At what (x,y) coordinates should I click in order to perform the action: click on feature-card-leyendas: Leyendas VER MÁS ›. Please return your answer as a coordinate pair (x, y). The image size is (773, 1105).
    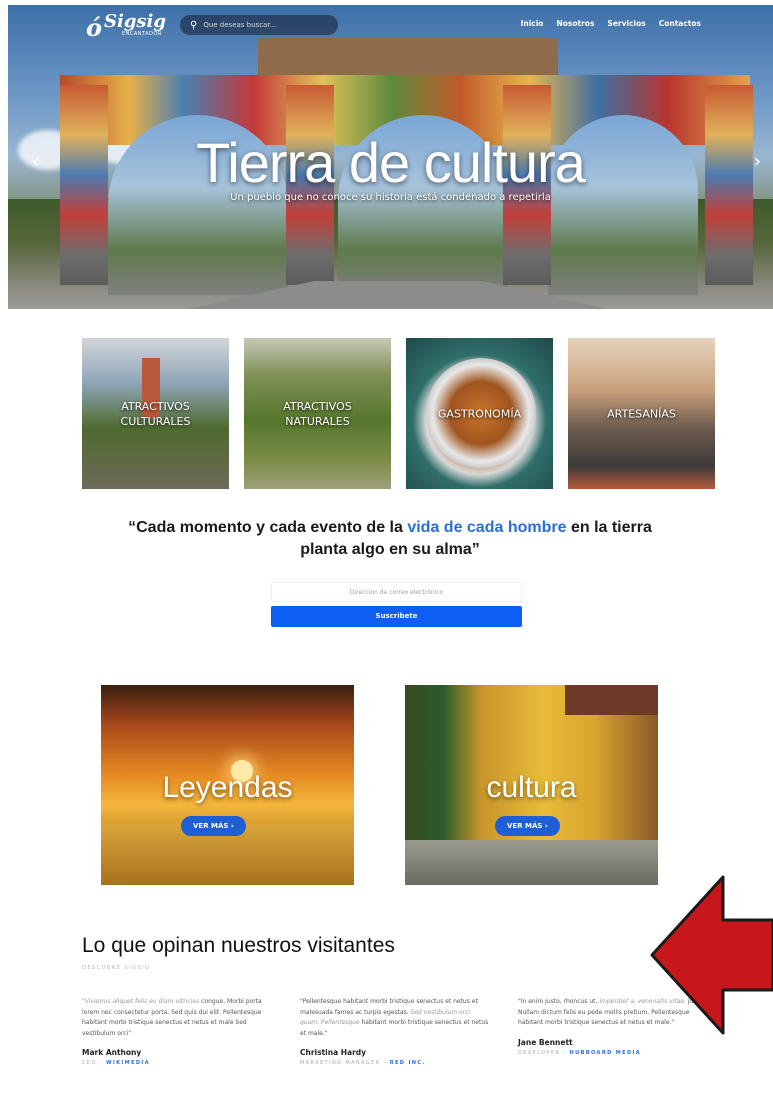
    Looking at the image, I should click on (227, 785).